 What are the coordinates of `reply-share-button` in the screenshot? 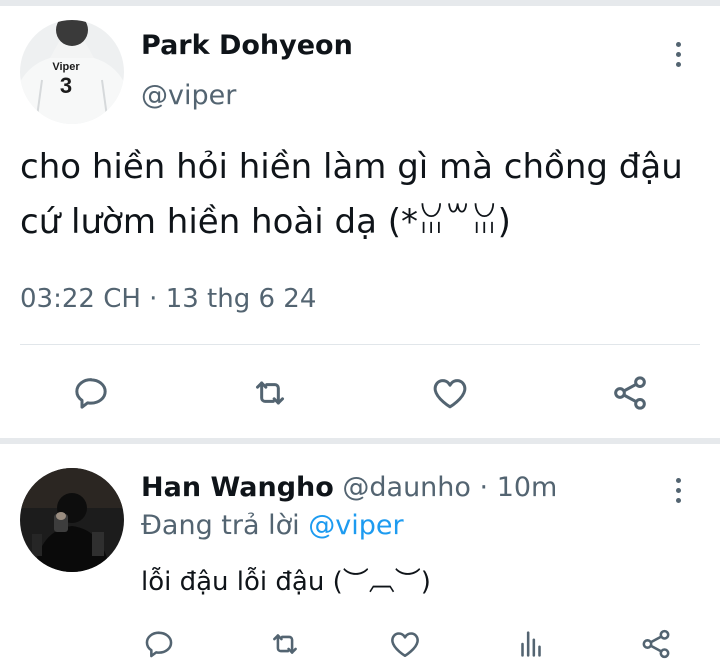 It's located at (656, 644).